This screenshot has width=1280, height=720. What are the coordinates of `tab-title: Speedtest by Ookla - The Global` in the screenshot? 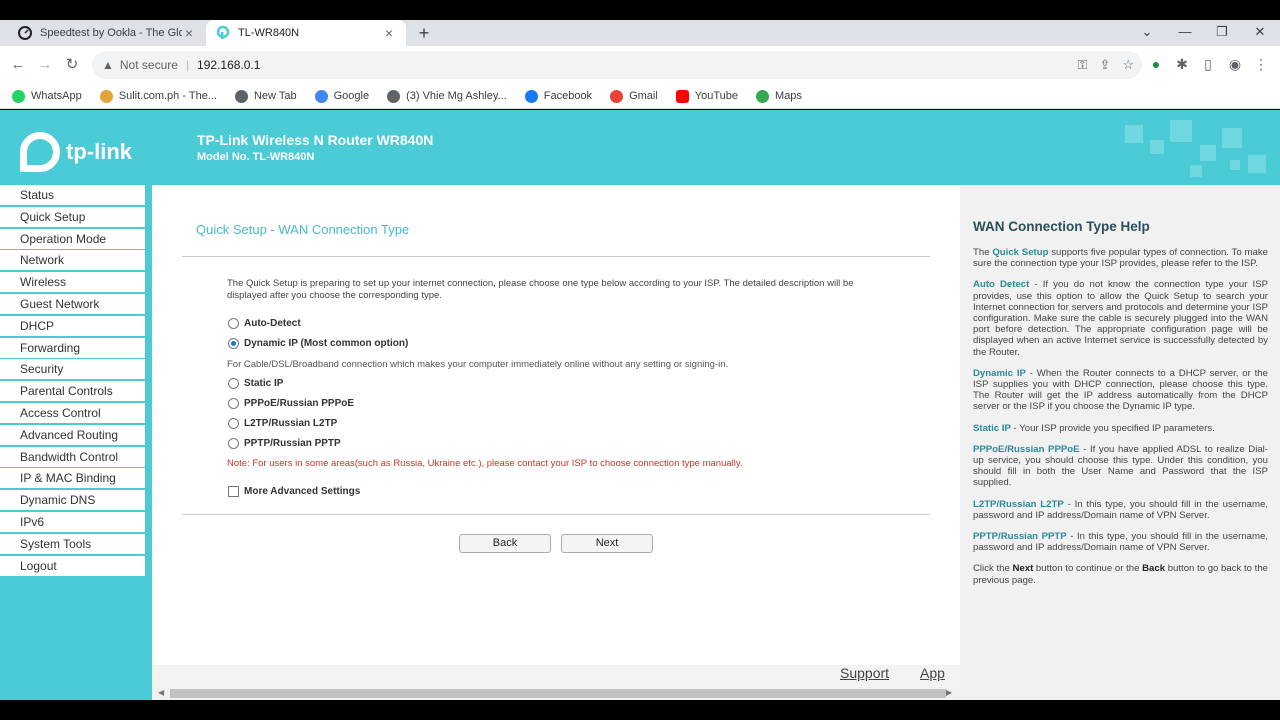 It's located at (111, 33).